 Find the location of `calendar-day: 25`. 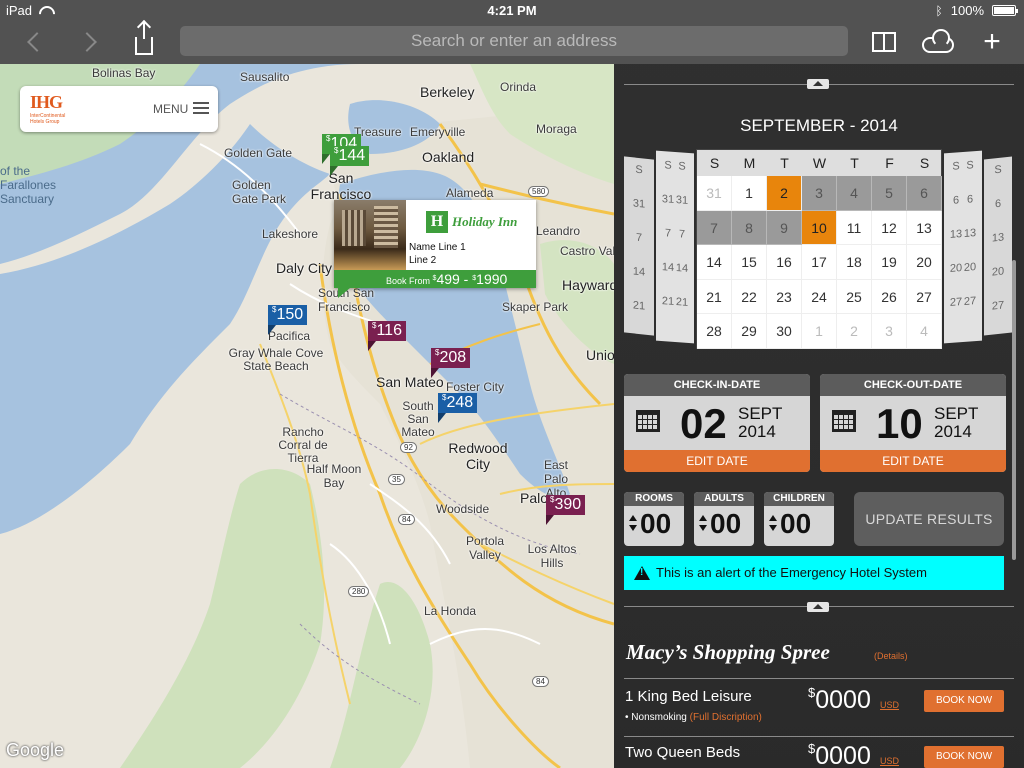

calendar-day: 25 is located at coordinates (854, 296).